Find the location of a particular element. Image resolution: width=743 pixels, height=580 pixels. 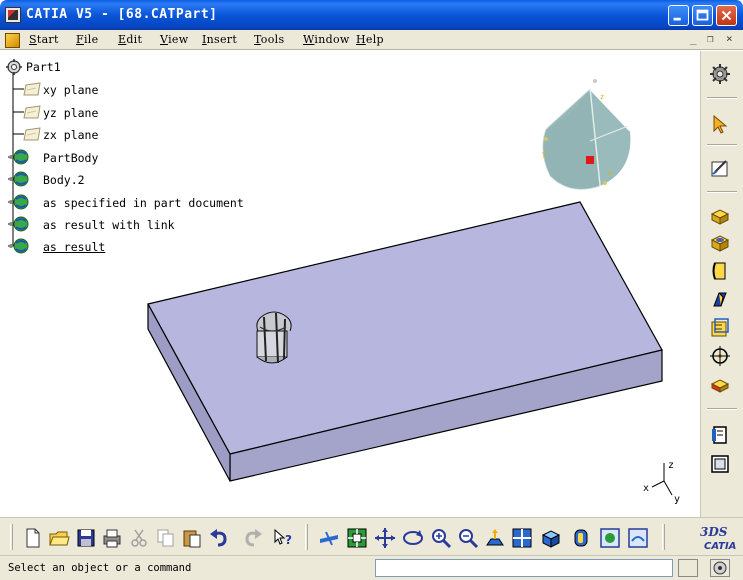

swap-visible-space-icon is located at coordinates (638, 538).